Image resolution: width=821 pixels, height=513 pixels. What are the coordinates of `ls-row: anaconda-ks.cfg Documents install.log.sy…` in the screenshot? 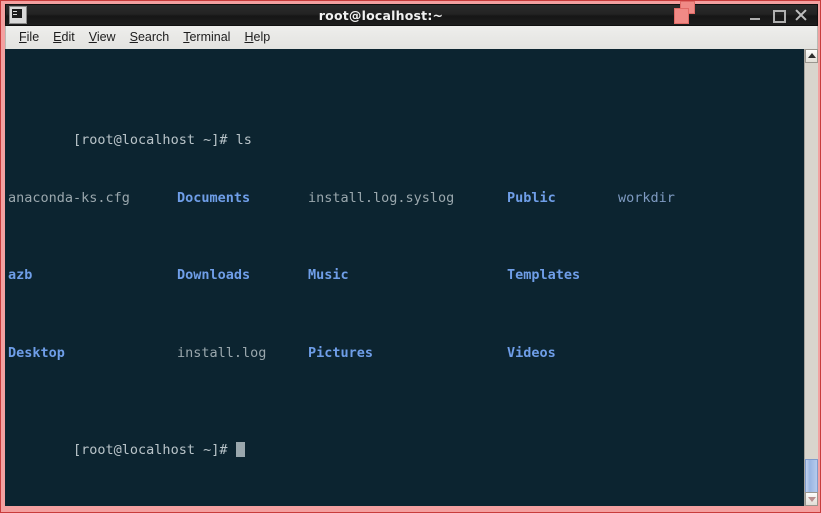 It's located at (406, 198).